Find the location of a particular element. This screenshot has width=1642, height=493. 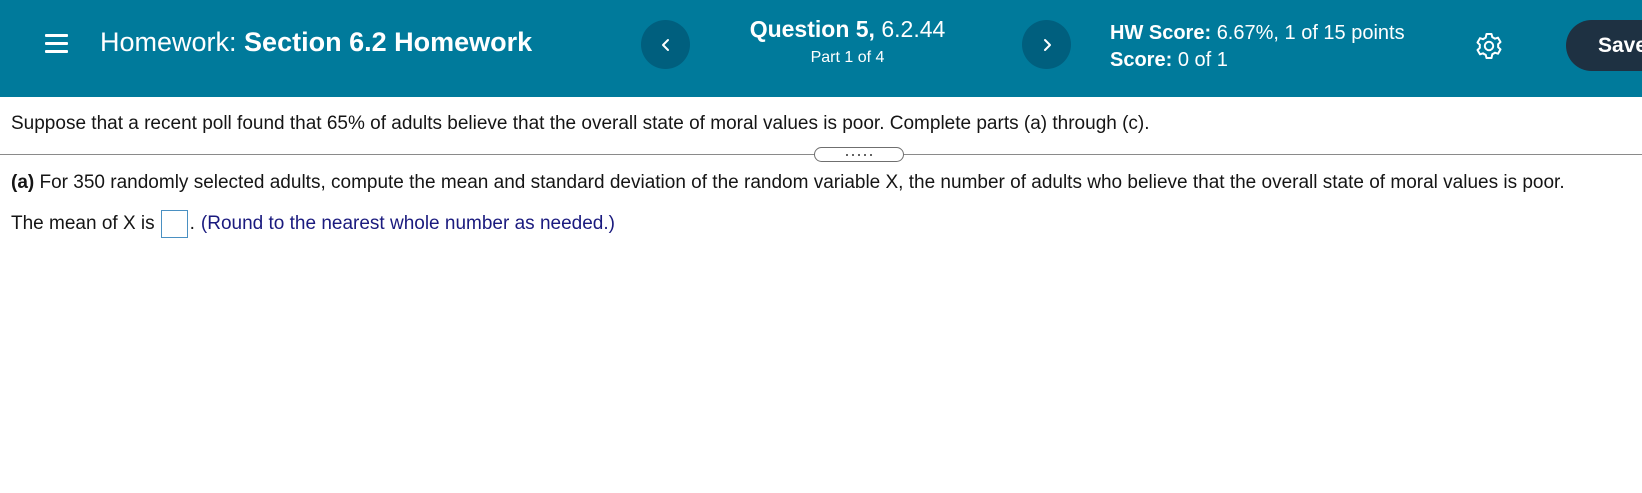

homework-name: Section 6.2 Homework is located at coordinates (388, 42).